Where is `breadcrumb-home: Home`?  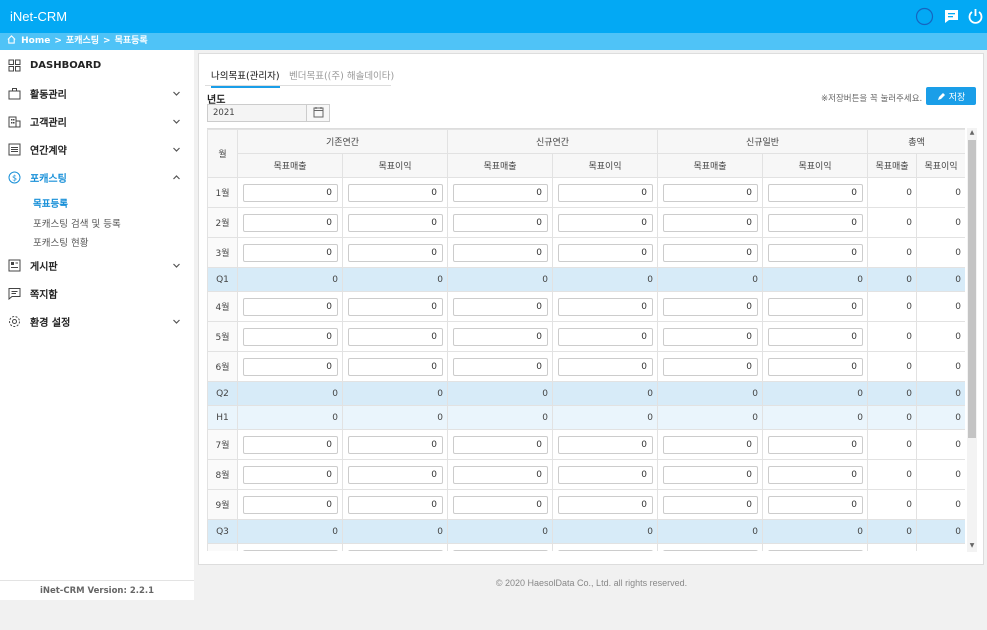 breadcrumb-home: Home is located at coordinates (35, 41).